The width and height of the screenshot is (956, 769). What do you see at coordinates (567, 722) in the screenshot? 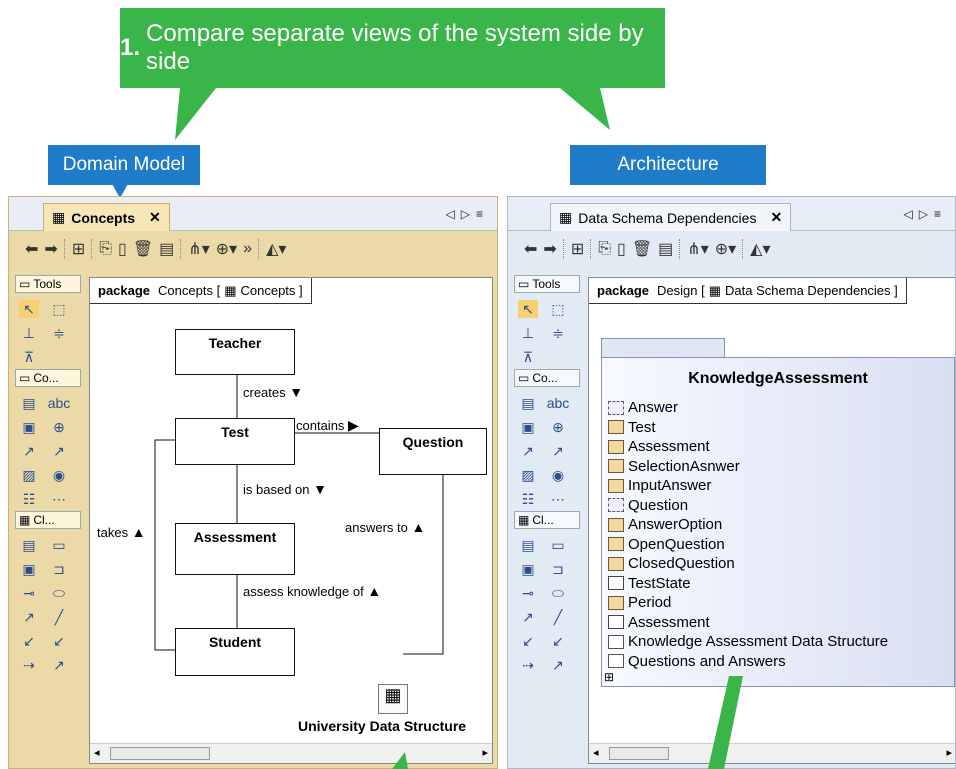
I see `bottom-pointers` at bounding box center [567, 722].